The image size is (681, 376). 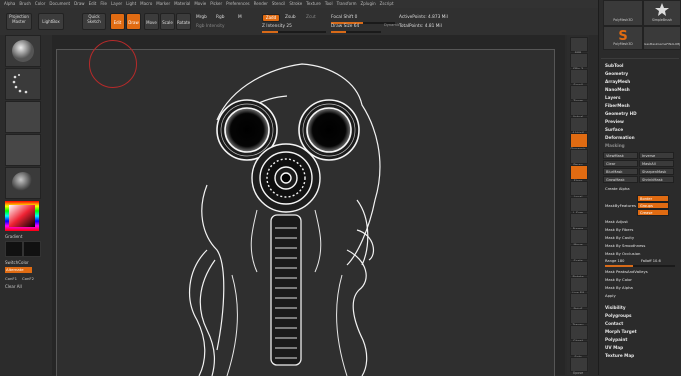 What do you see at coordinates (329, 3) in the screenshot?
I see `menu-item-tool: Tool` at bounding box center [329, 3].